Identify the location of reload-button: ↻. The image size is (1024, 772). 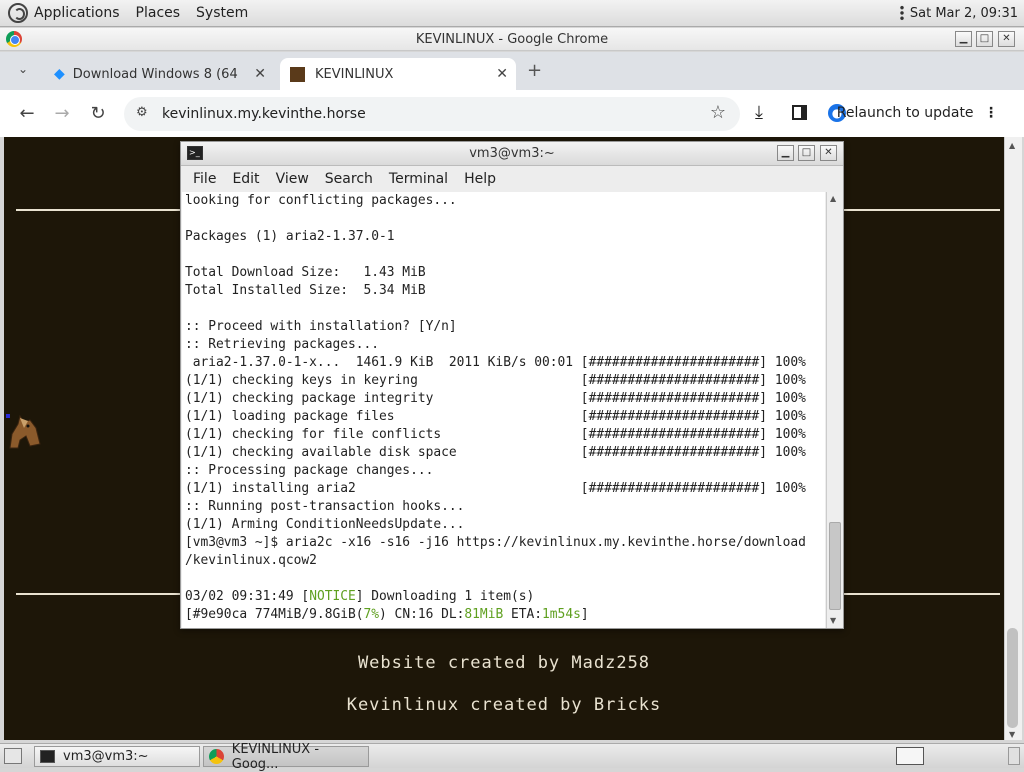
(98, 114).